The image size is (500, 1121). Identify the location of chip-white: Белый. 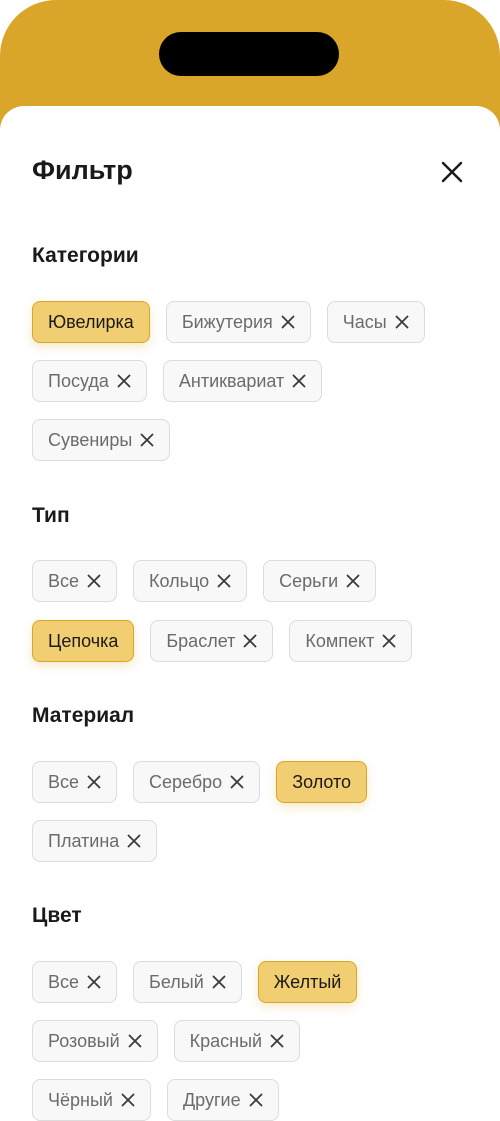
(187, 982).